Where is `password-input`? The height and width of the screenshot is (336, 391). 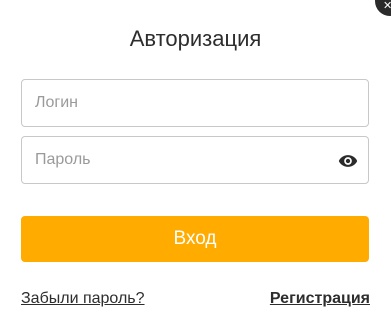
password-input is located at coordinates (195, 160).